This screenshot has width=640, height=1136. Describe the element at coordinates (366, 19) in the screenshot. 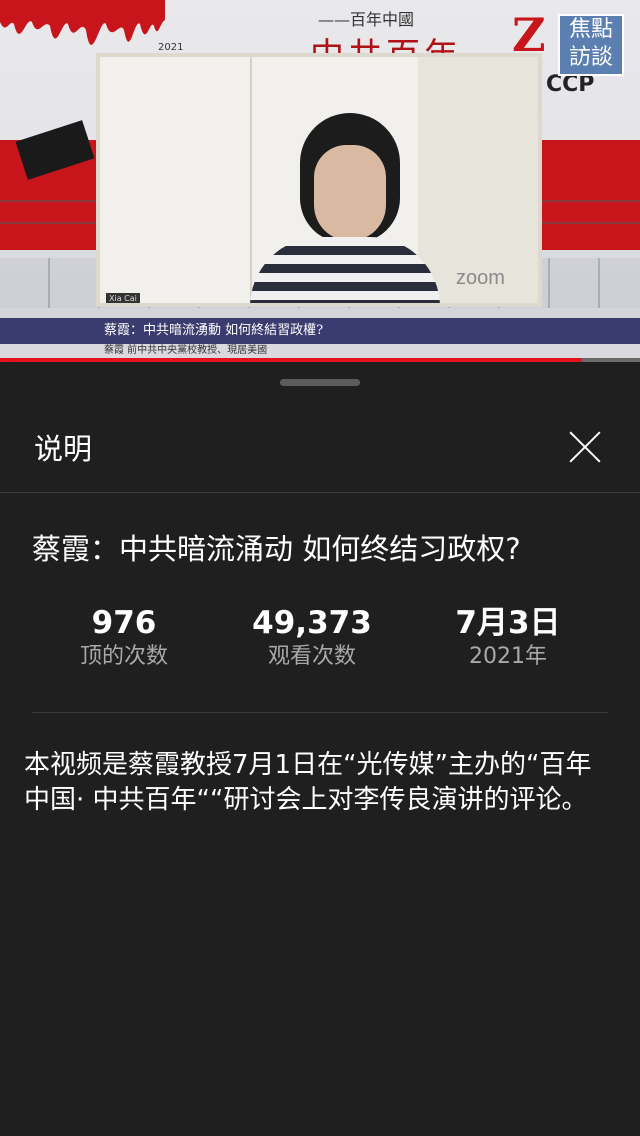

I see `series-title: ——百年中國` at that location.